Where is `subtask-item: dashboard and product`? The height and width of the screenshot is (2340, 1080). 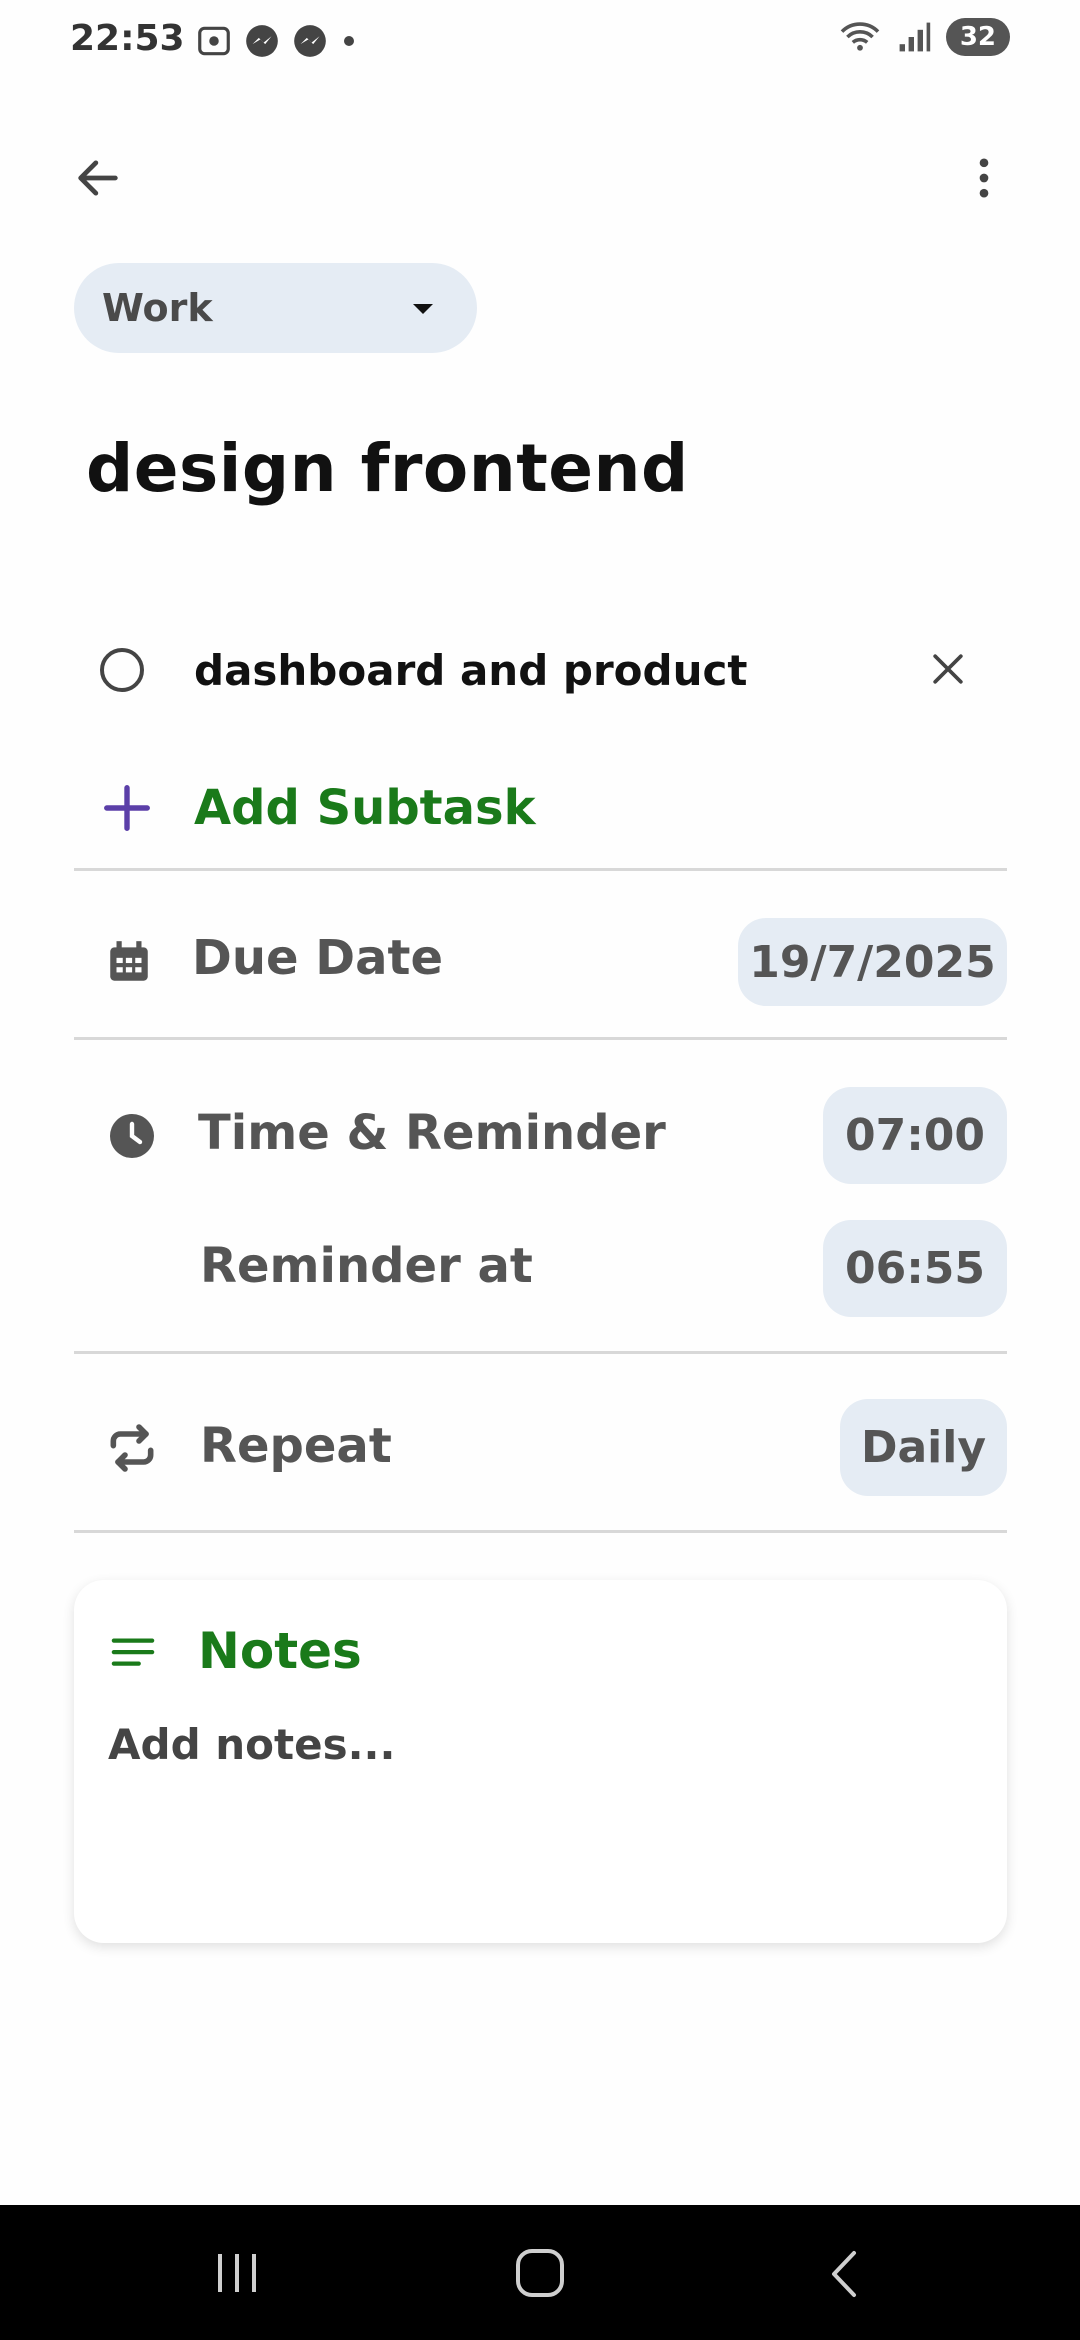 subtask-item: dashboard and product is located at coordinates (535, 670).